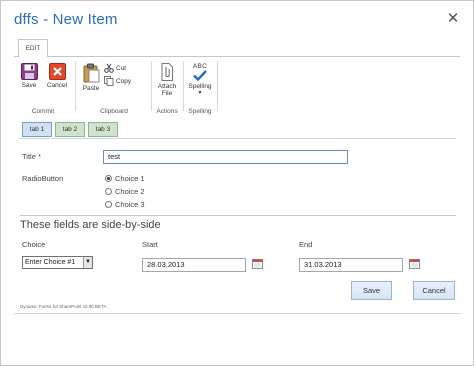 This screenshot has height=366, width=474. I want to click on radio-selected-icon, so click(108, 178).